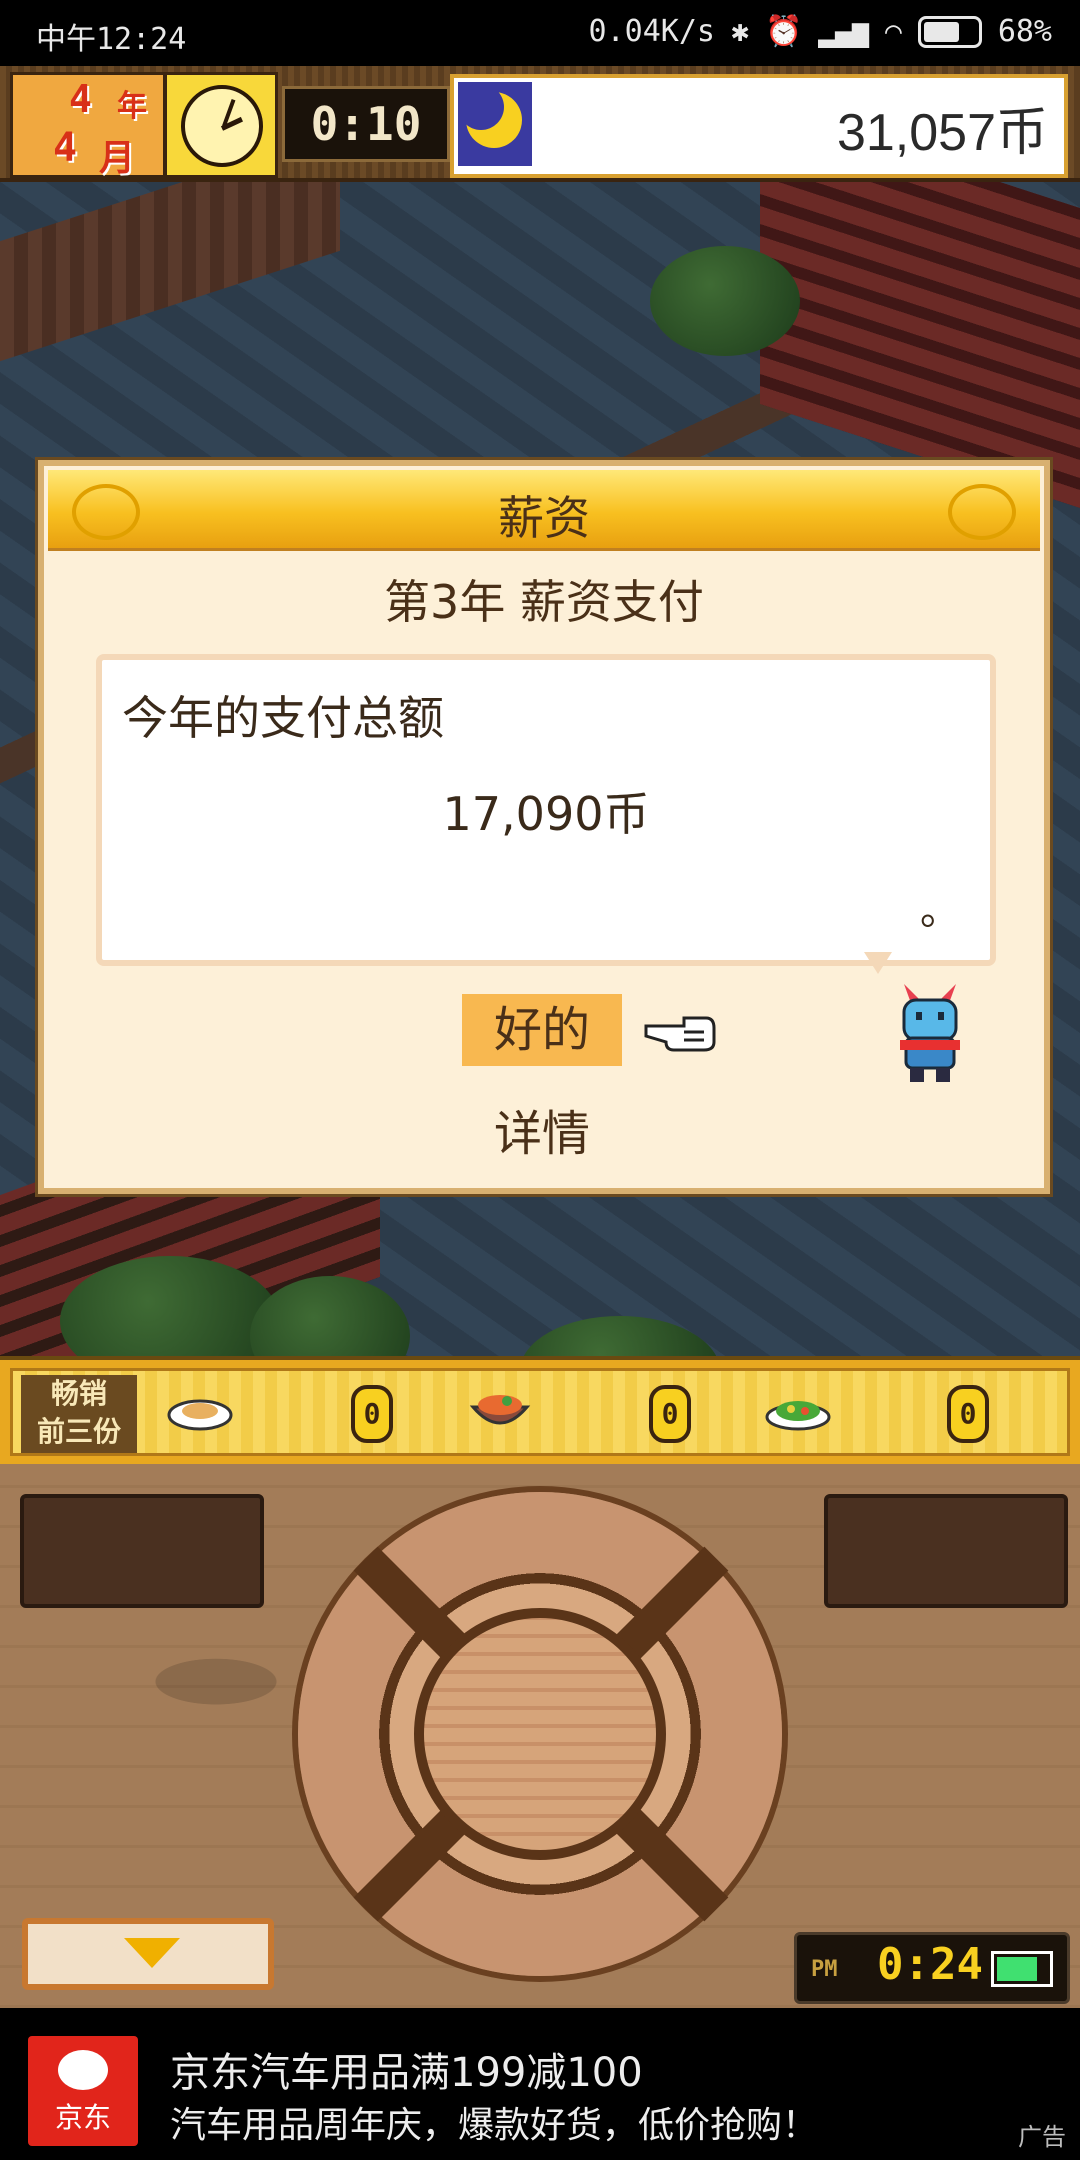 This screenshot has width=1080, height=2160. What do you see at coordinates (759, 126) in the screenshot?
I see `money-display: 31,057币` at bounding box center [759, 126].